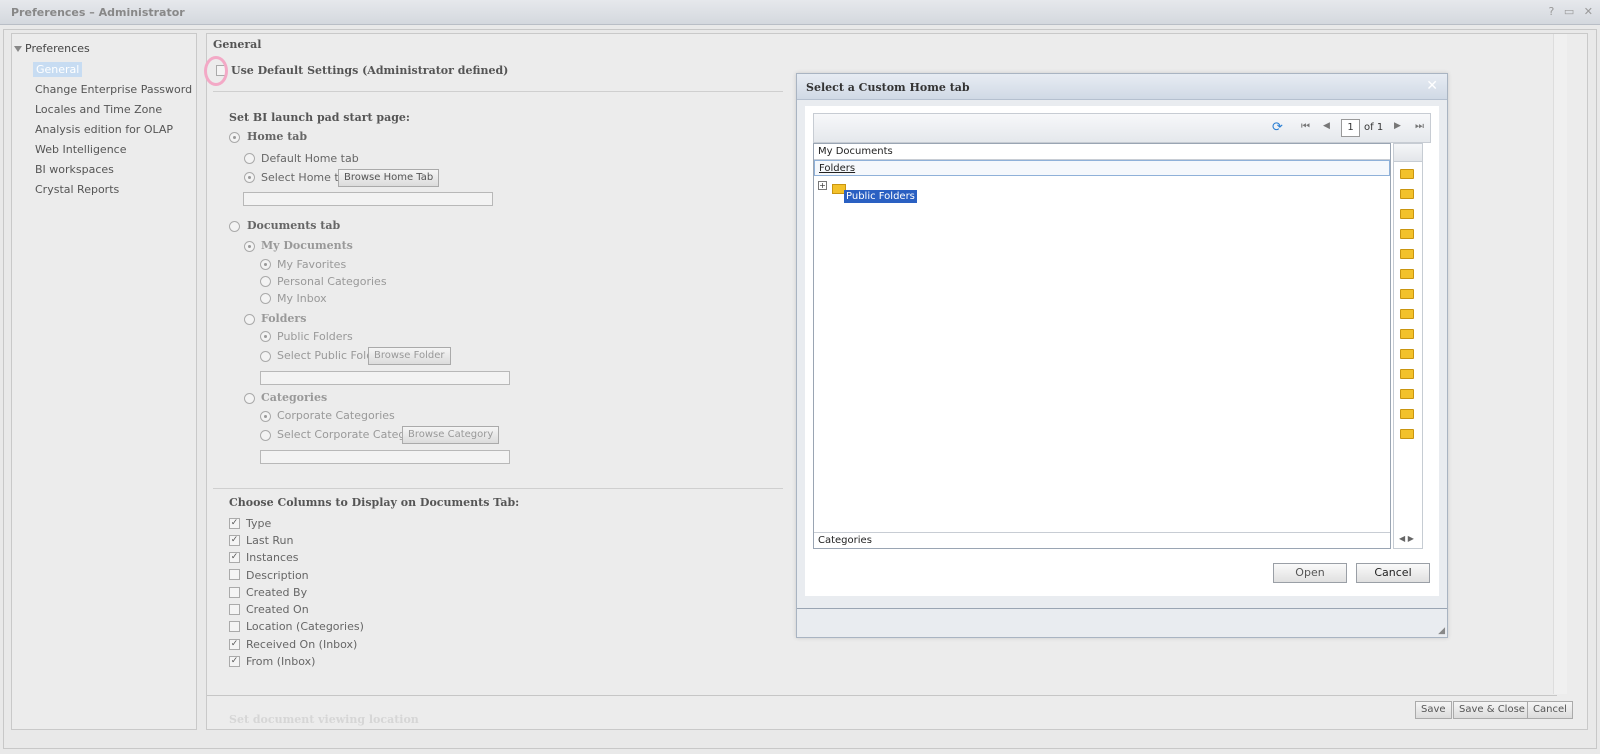 This screenshot has width=1600, height=754. What do you see at coordinates (409, 356) in the screenshot?
I see `browse-folder-button: Browse Folder` at bounding box center [409, 356].